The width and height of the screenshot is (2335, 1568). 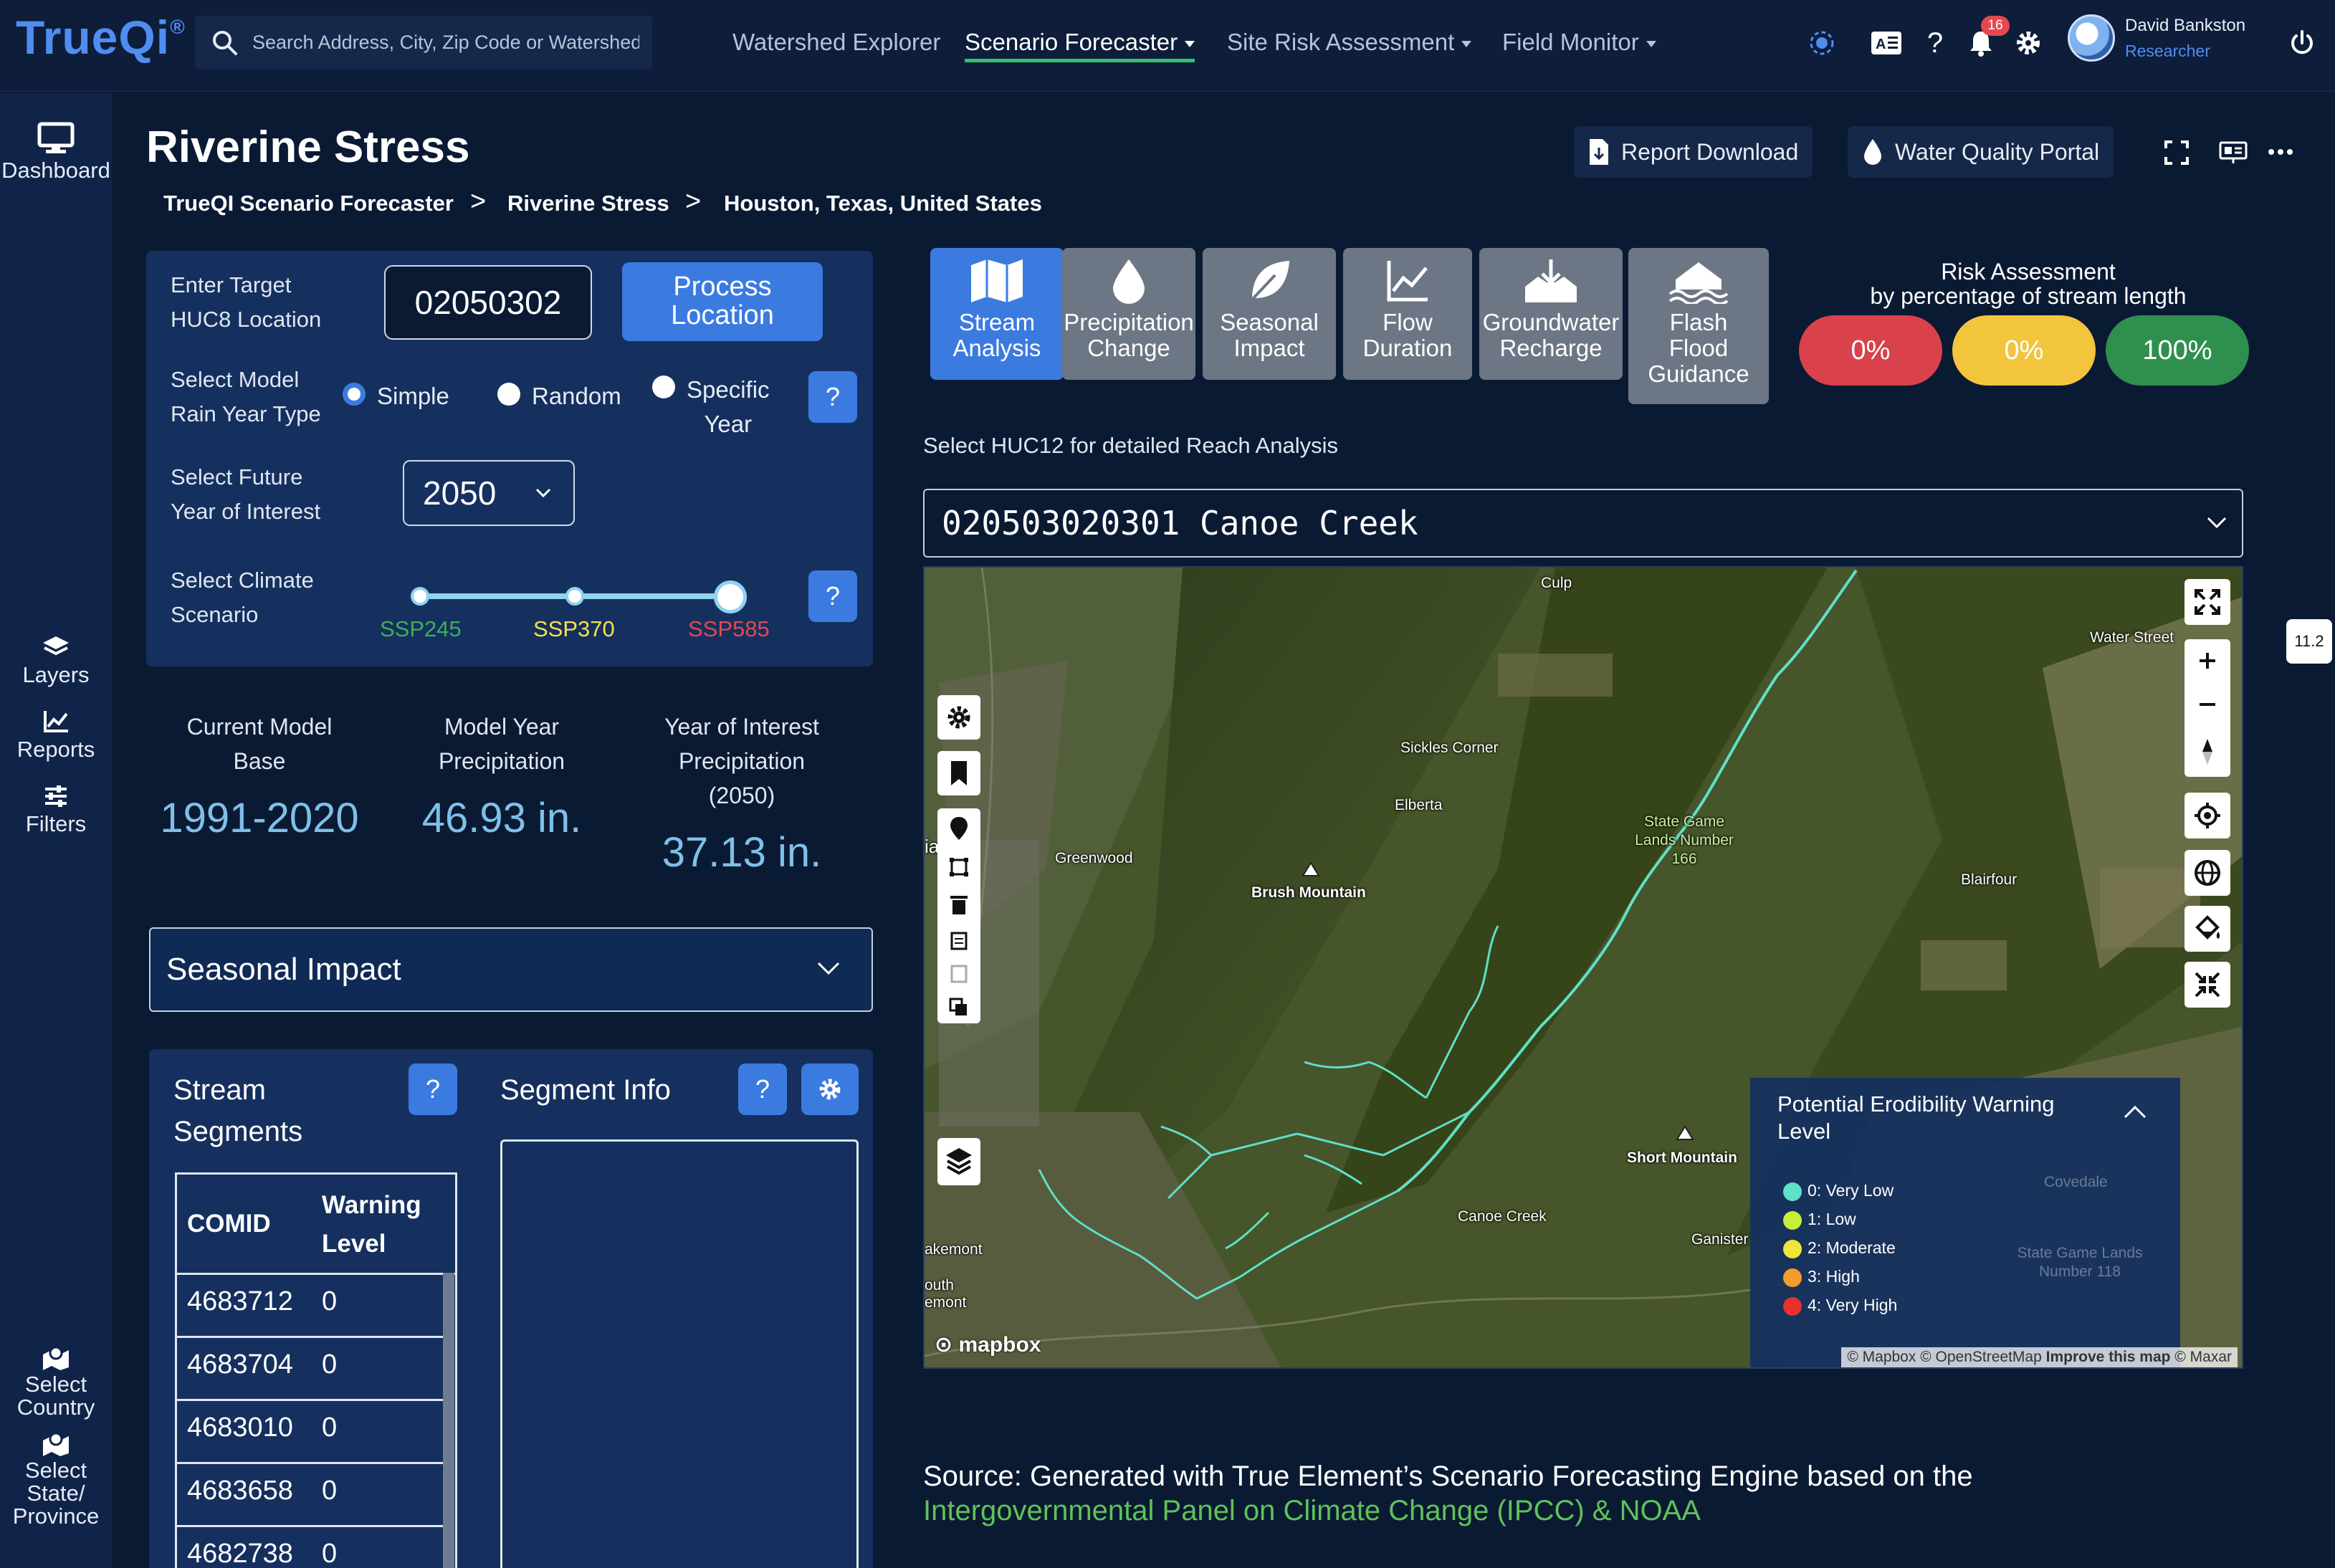 What do you see at coordinates (1557, 583) in the screenshot?
I see `map-label: Culp` at bounding box center [1557, 583].